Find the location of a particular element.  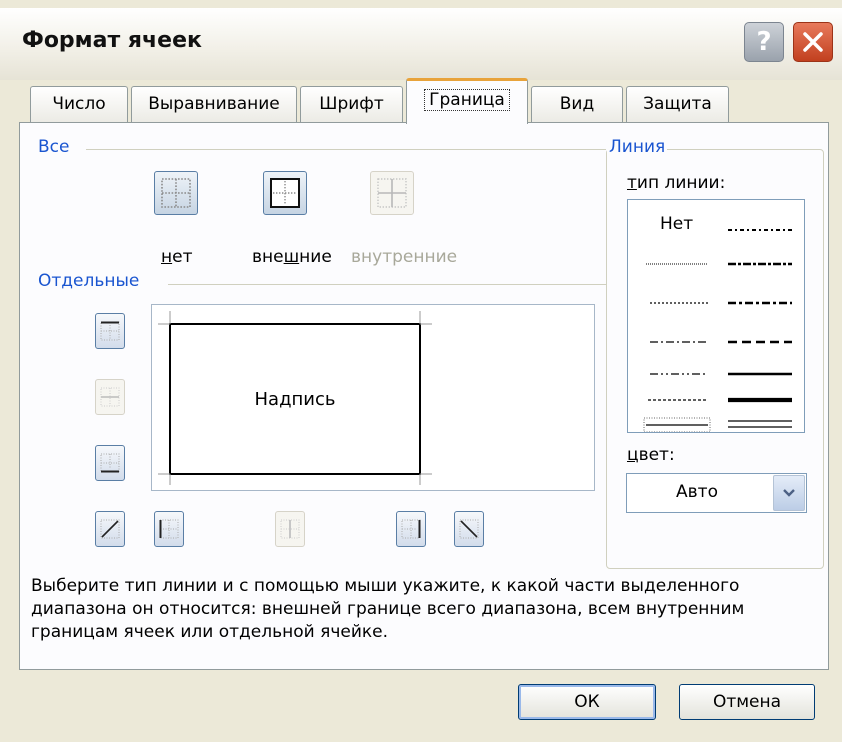

line-style-label: тип линии: is located at coordinates (676, 183).